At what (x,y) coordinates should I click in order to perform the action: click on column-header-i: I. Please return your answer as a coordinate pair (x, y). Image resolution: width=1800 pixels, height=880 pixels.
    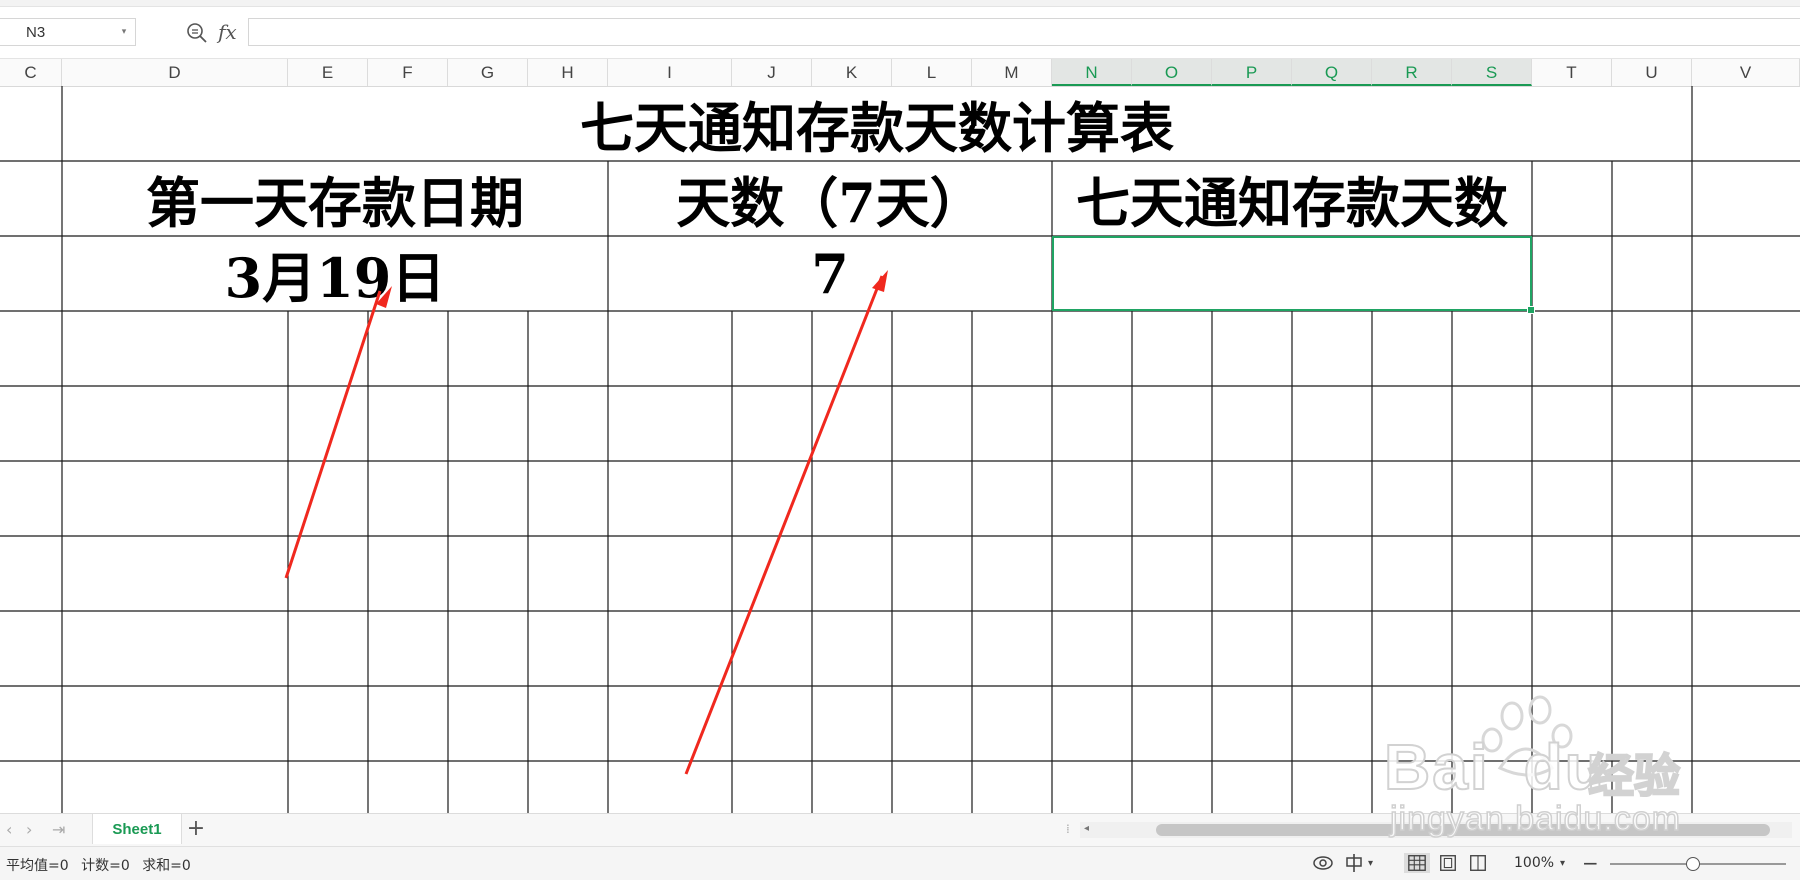
    Looking at the image, I should click on (670, 72).